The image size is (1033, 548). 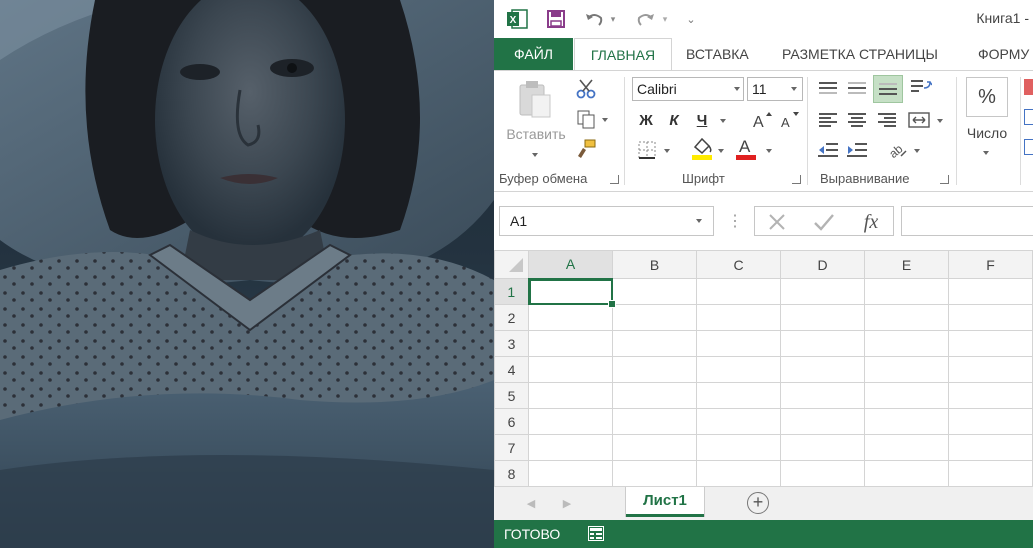 What do you see at coordinates (822, 264) in the screenshot?
I see `column-header: D` at bounding box center [822, 264].